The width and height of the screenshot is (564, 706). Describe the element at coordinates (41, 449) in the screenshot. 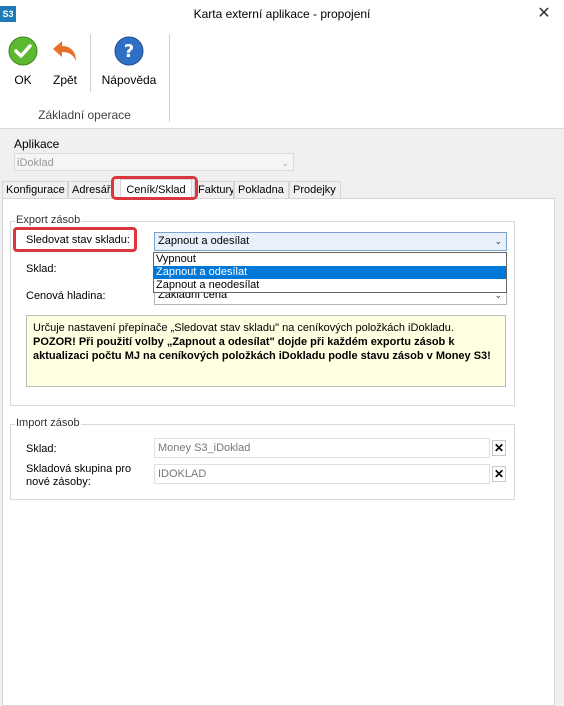

I see `import-warehouse-label: Sklad:` at that location.